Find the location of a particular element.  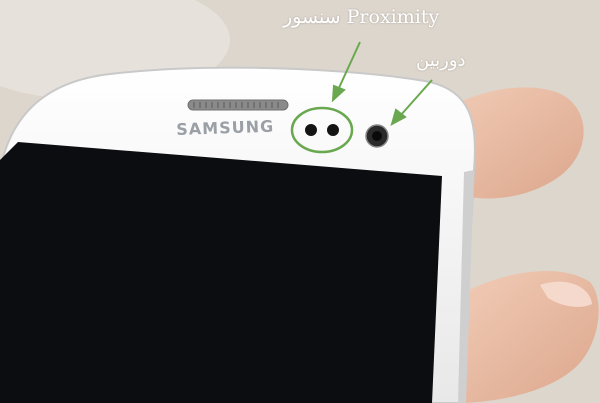

proximity-sensor-right is located at coordinates (333, 130).